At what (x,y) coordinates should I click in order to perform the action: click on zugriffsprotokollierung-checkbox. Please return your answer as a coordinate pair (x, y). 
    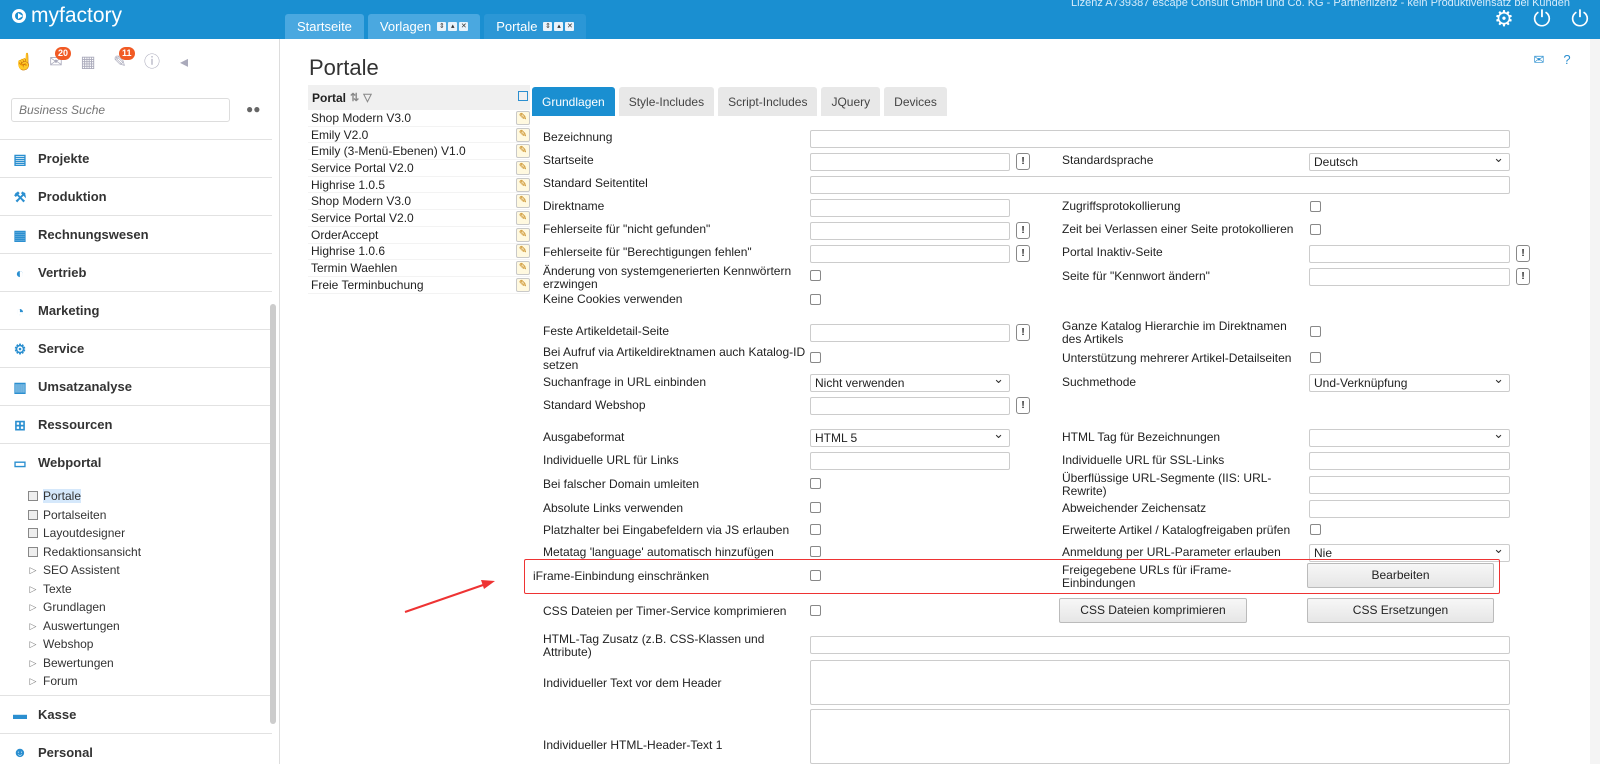
    Looking at the image, I should click on (1315, 206).